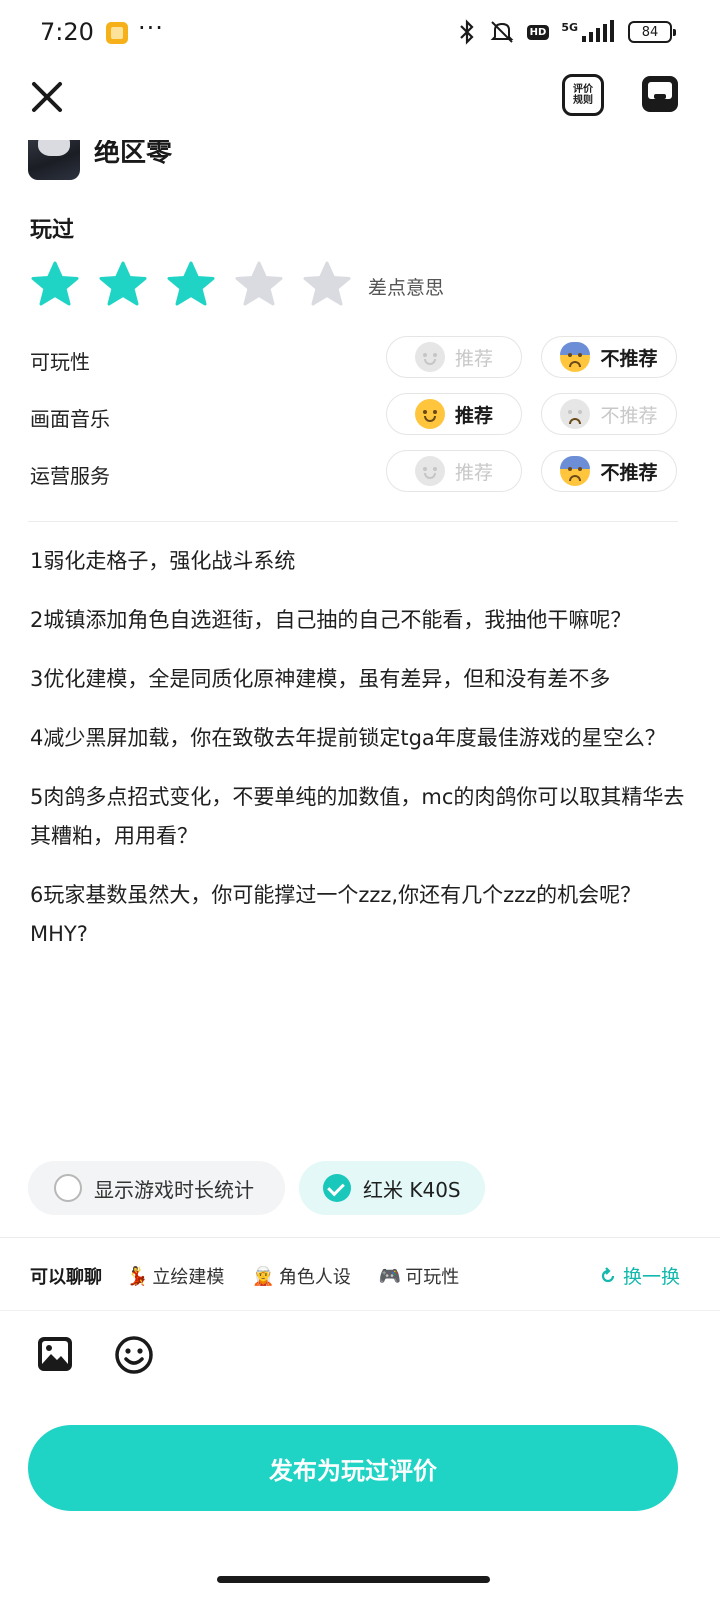  Describe the element at coordinates (569, 27) in the screenshot. I see `network-type: 5G` at that location.